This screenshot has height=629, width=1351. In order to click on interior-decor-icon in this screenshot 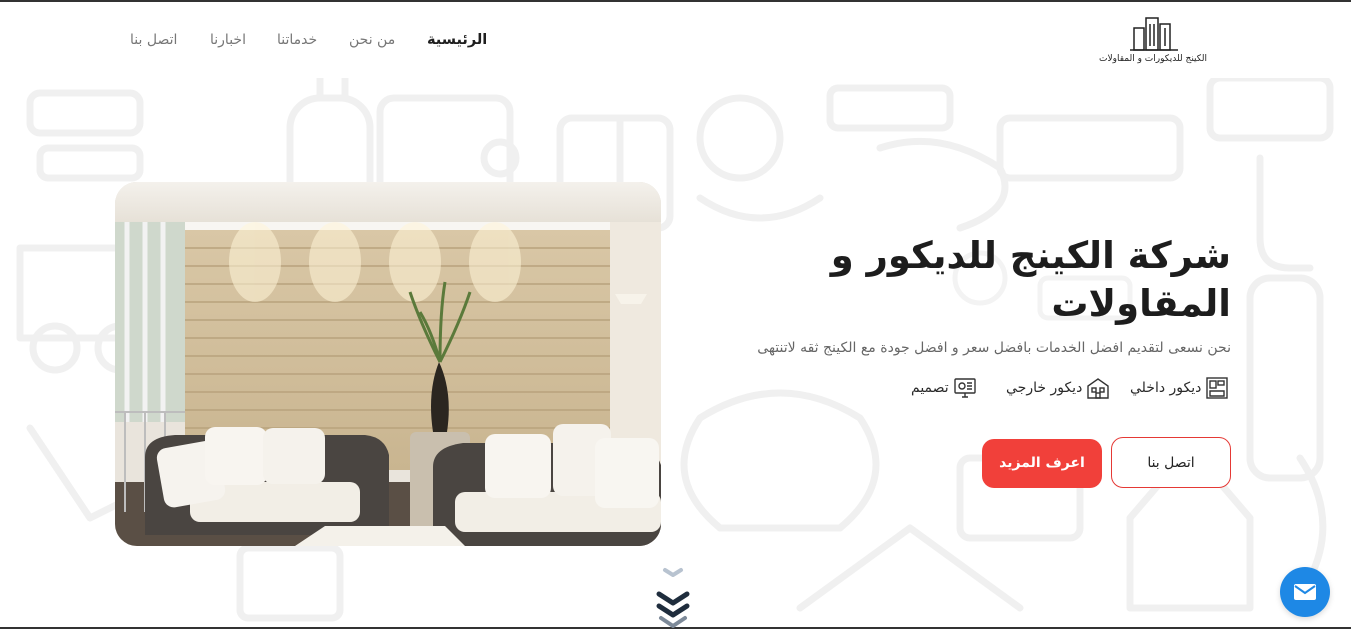, I will do `click(1217, 388)`.